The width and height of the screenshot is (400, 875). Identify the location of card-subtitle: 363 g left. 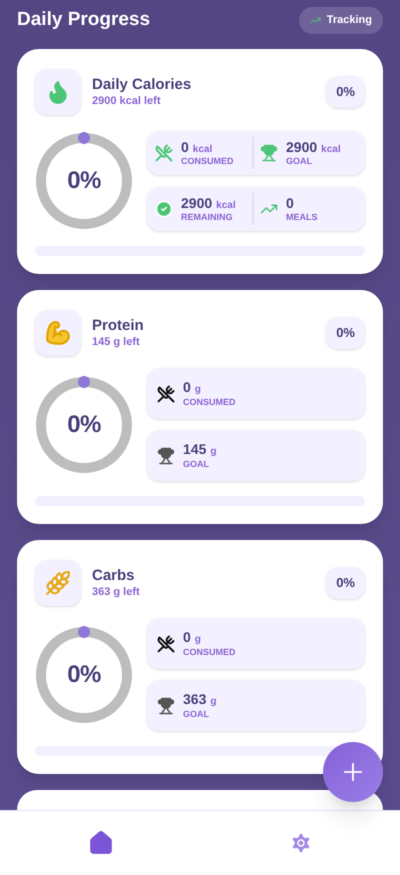
(116, 593).